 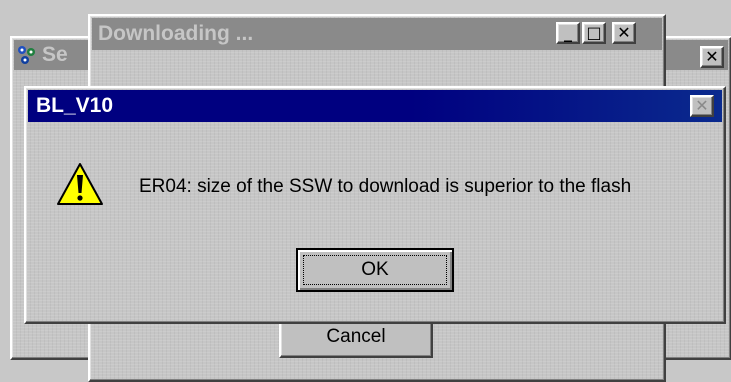 I want to click on ok-button: OK, so click(x=375, y=270).